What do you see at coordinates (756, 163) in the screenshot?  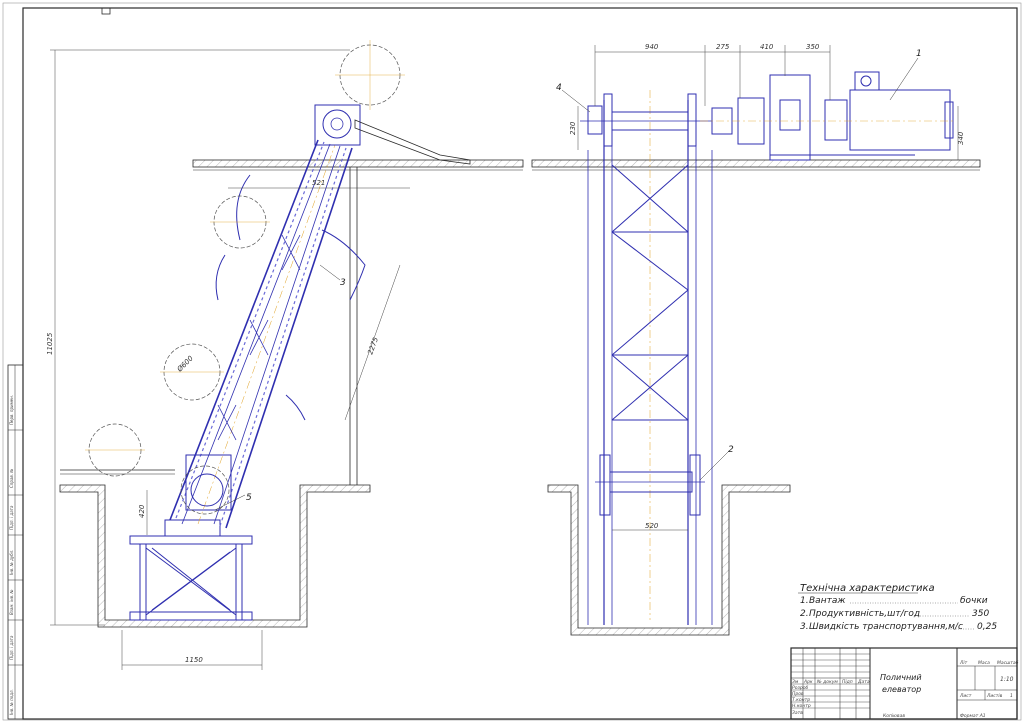 I see `upper-floor-right` at bounding box center [756, 163].